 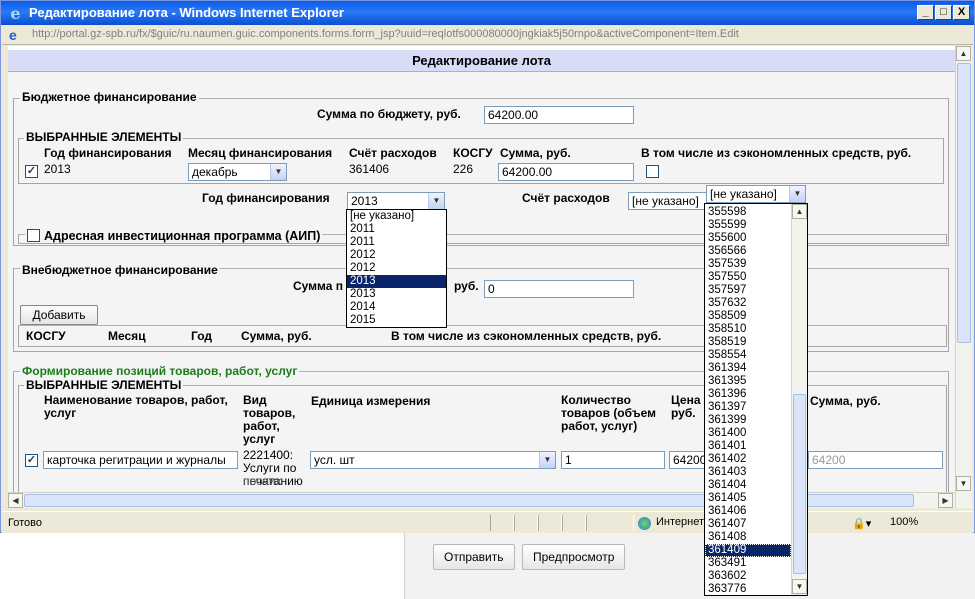 I want to click on status-text: Готово, so click(x=25, y=523).